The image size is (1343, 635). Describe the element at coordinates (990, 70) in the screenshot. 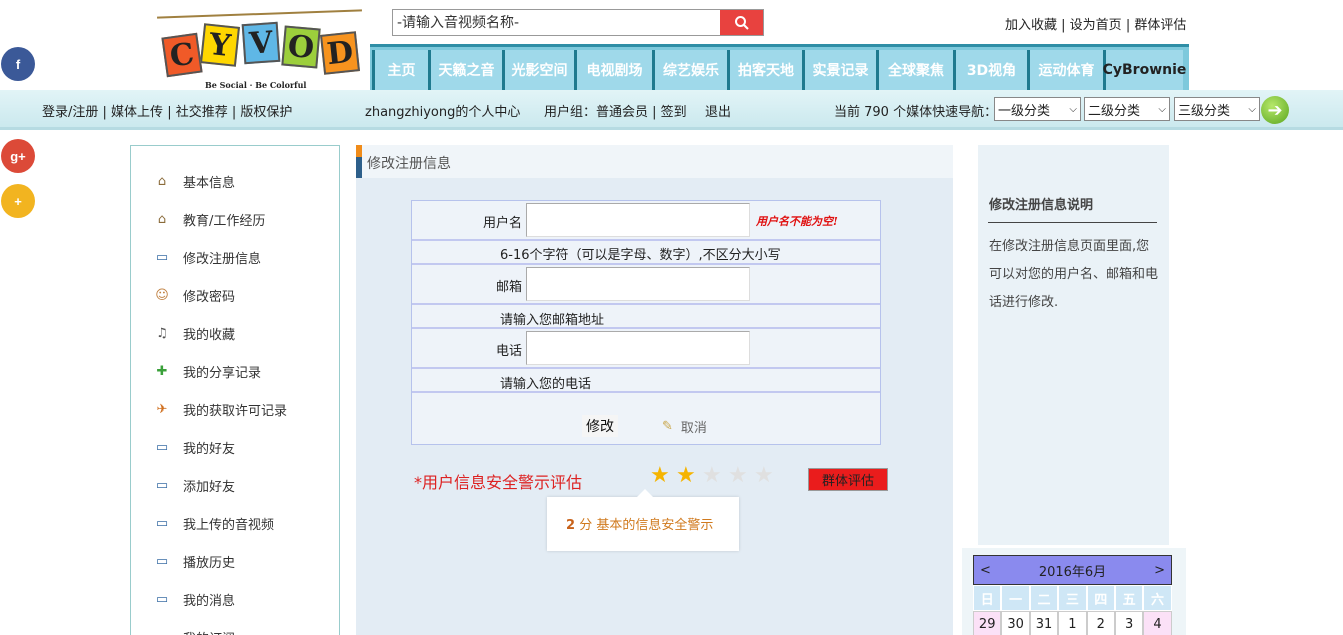

I see `nav-3d: 3D视角` at that location.